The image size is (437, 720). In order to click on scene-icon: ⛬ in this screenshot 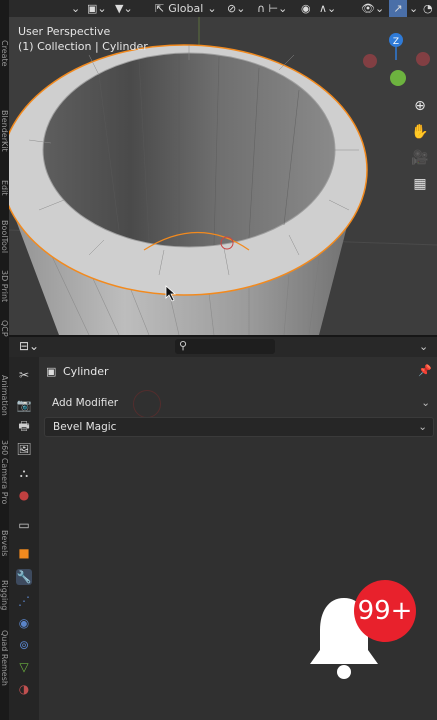, I will do `click(24, 473)`.